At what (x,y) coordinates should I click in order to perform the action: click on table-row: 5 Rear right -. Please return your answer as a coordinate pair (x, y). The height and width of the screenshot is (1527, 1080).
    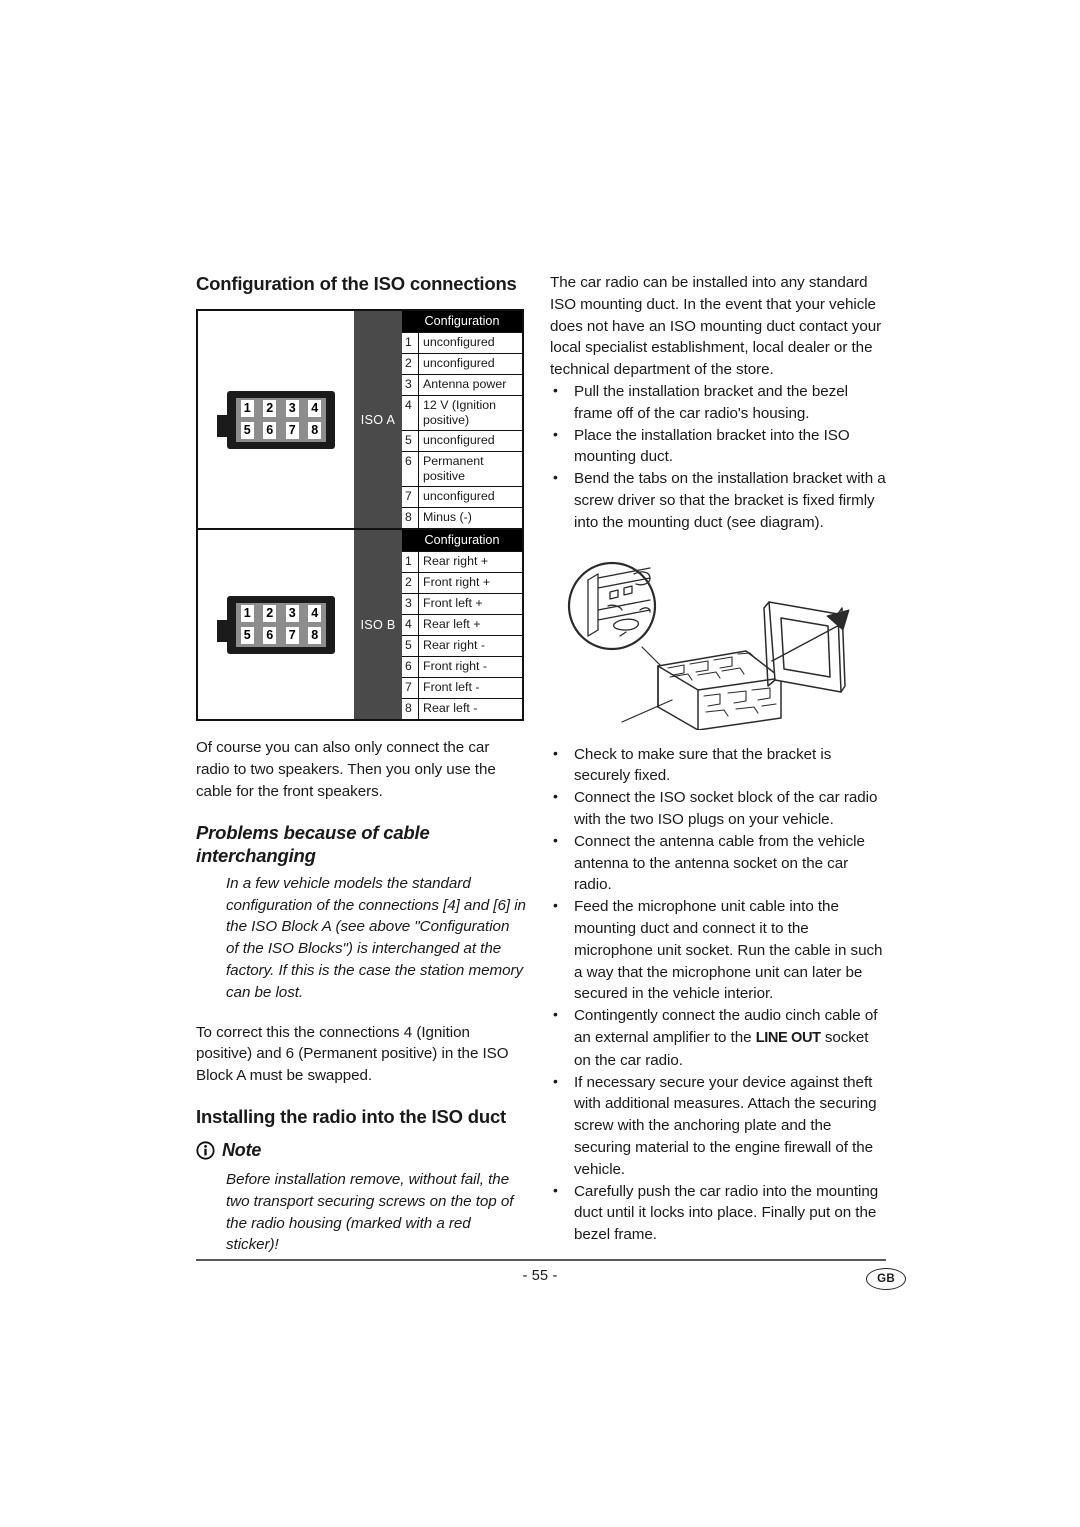
    Looking at the image, I should click on (462, 646).